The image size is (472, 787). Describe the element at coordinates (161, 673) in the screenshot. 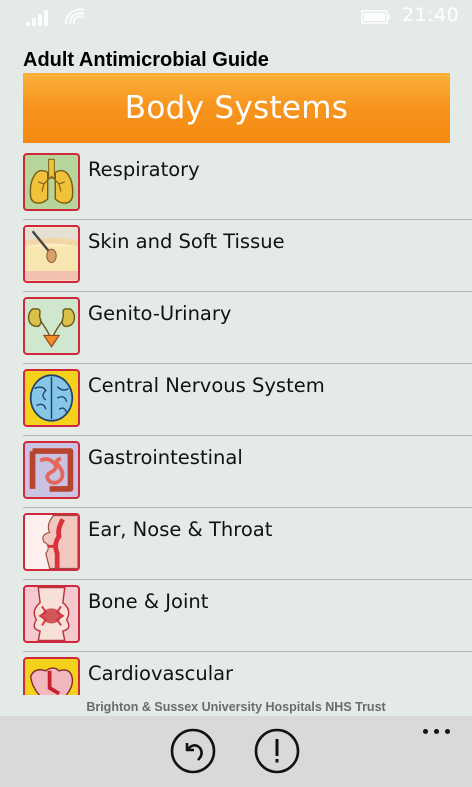

I see `item-label: Cardiovascular` at that location.